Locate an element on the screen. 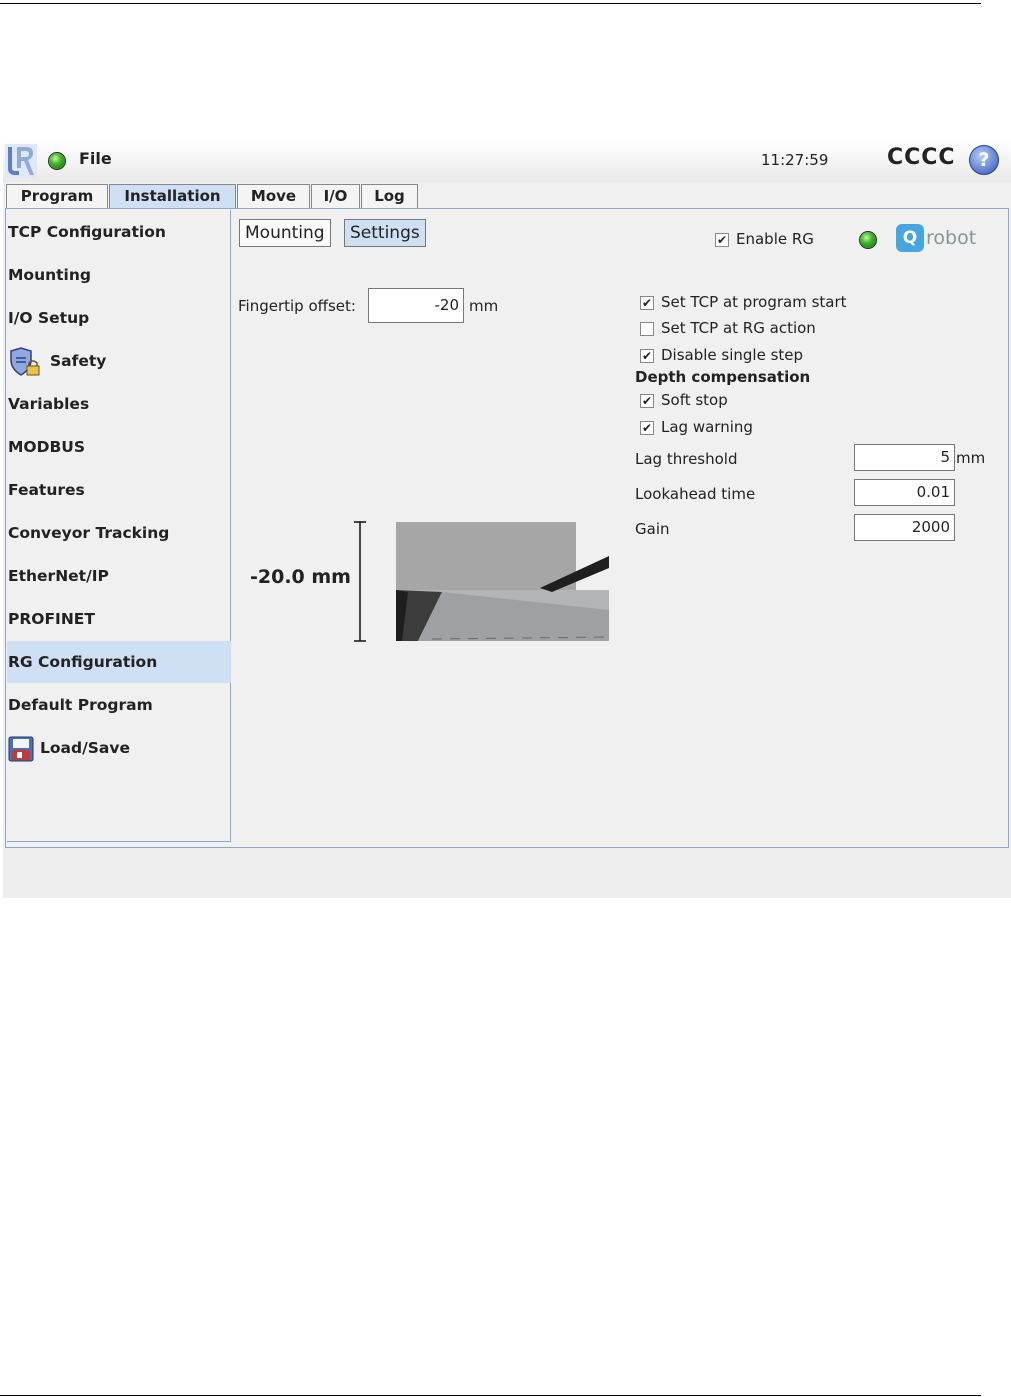  fingertip-offset-label: Fingertip offset: is located at coordinates (297, 306).